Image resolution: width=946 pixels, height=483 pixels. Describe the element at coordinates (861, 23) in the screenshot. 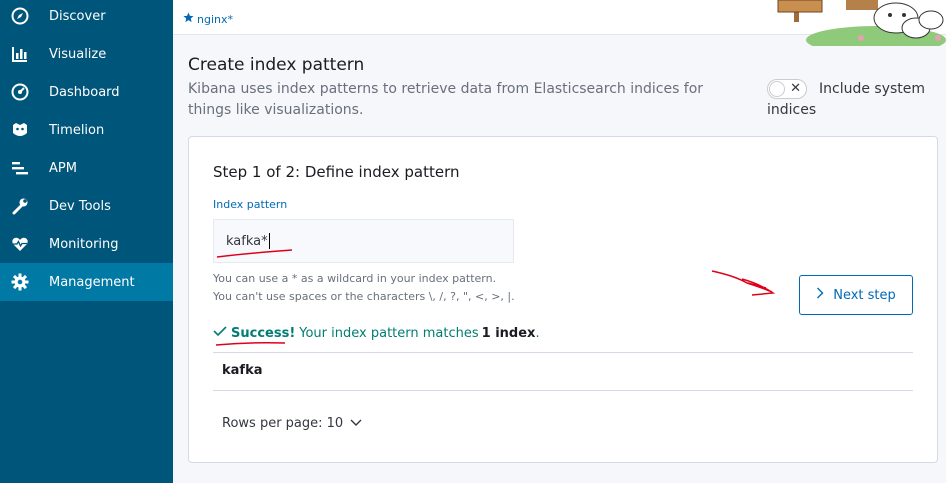

I see `mascot-illustration` at that location.